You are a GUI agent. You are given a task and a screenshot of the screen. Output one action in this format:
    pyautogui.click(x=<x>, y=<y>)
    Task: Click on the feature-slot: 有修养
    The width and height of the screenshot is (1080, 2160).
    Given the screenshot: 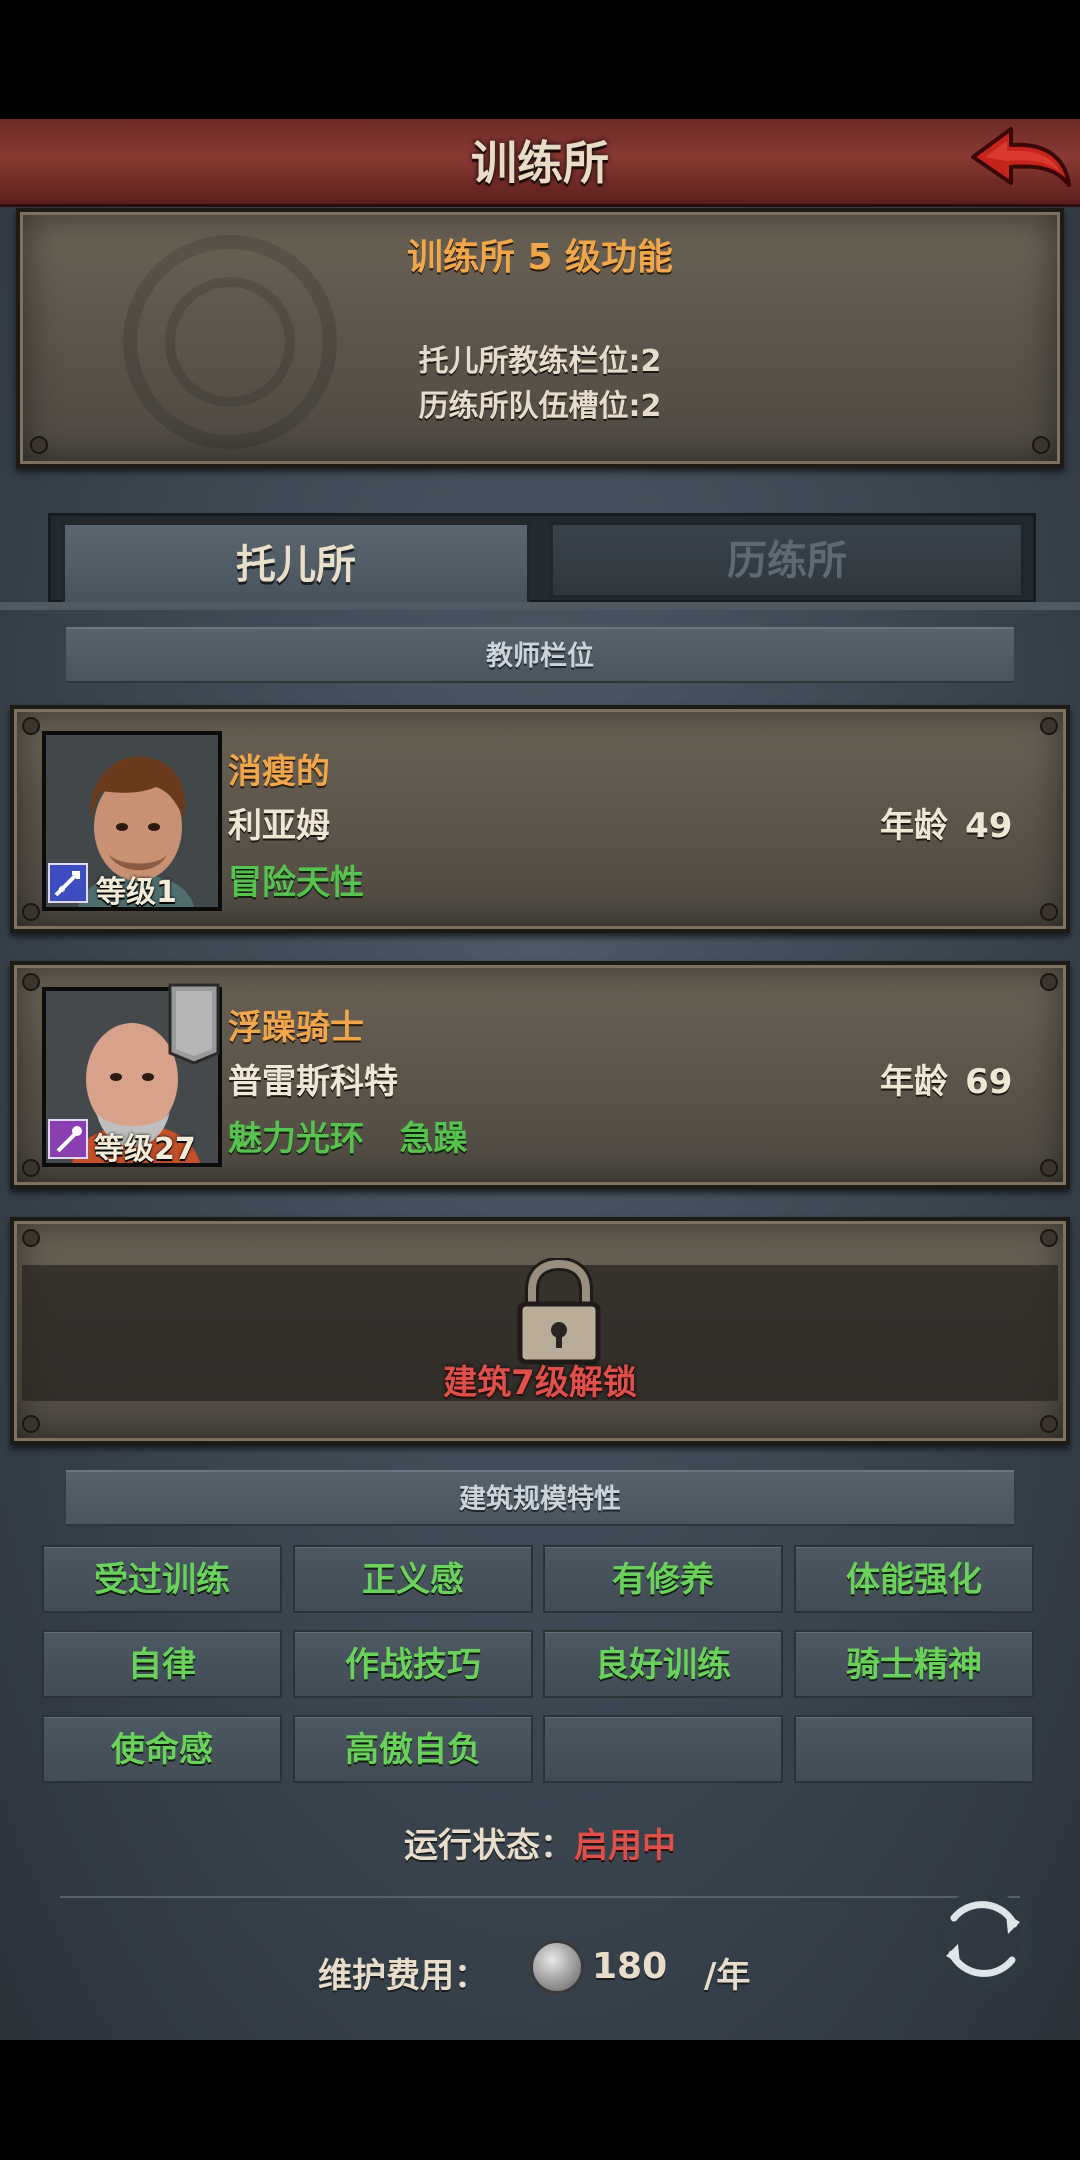 What is the action you would take?
    pyautogui.click(x=663, y=1579)
    